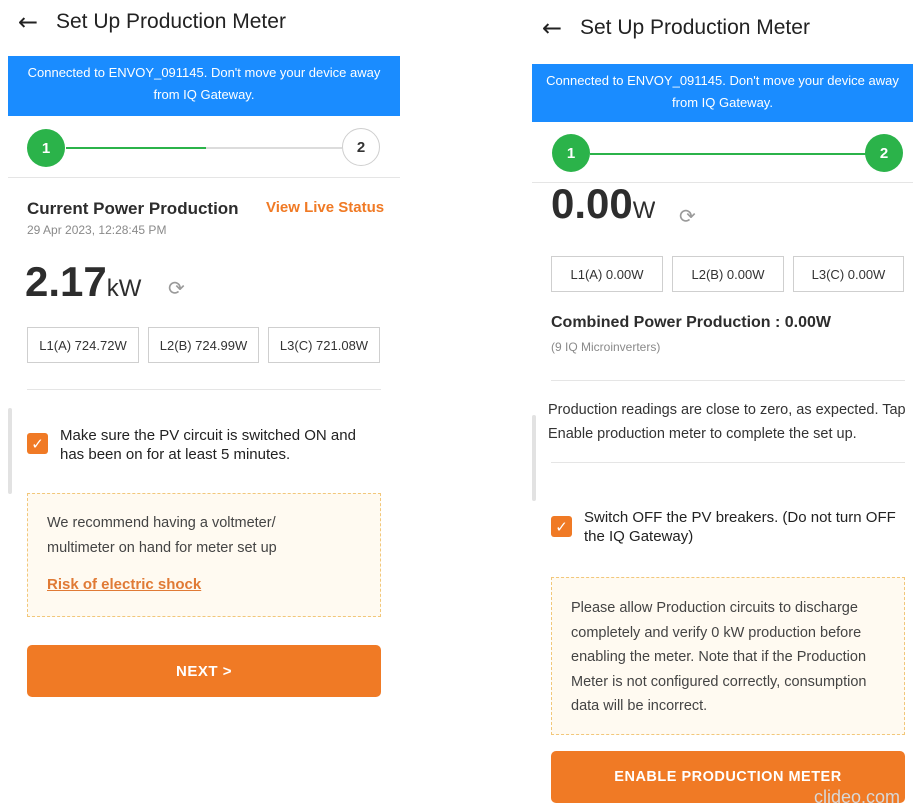 The width and height of the screenshot is (913, 807). I want to click on phase-l3-reading: L3(C) 721.08W, so click(324, 345).